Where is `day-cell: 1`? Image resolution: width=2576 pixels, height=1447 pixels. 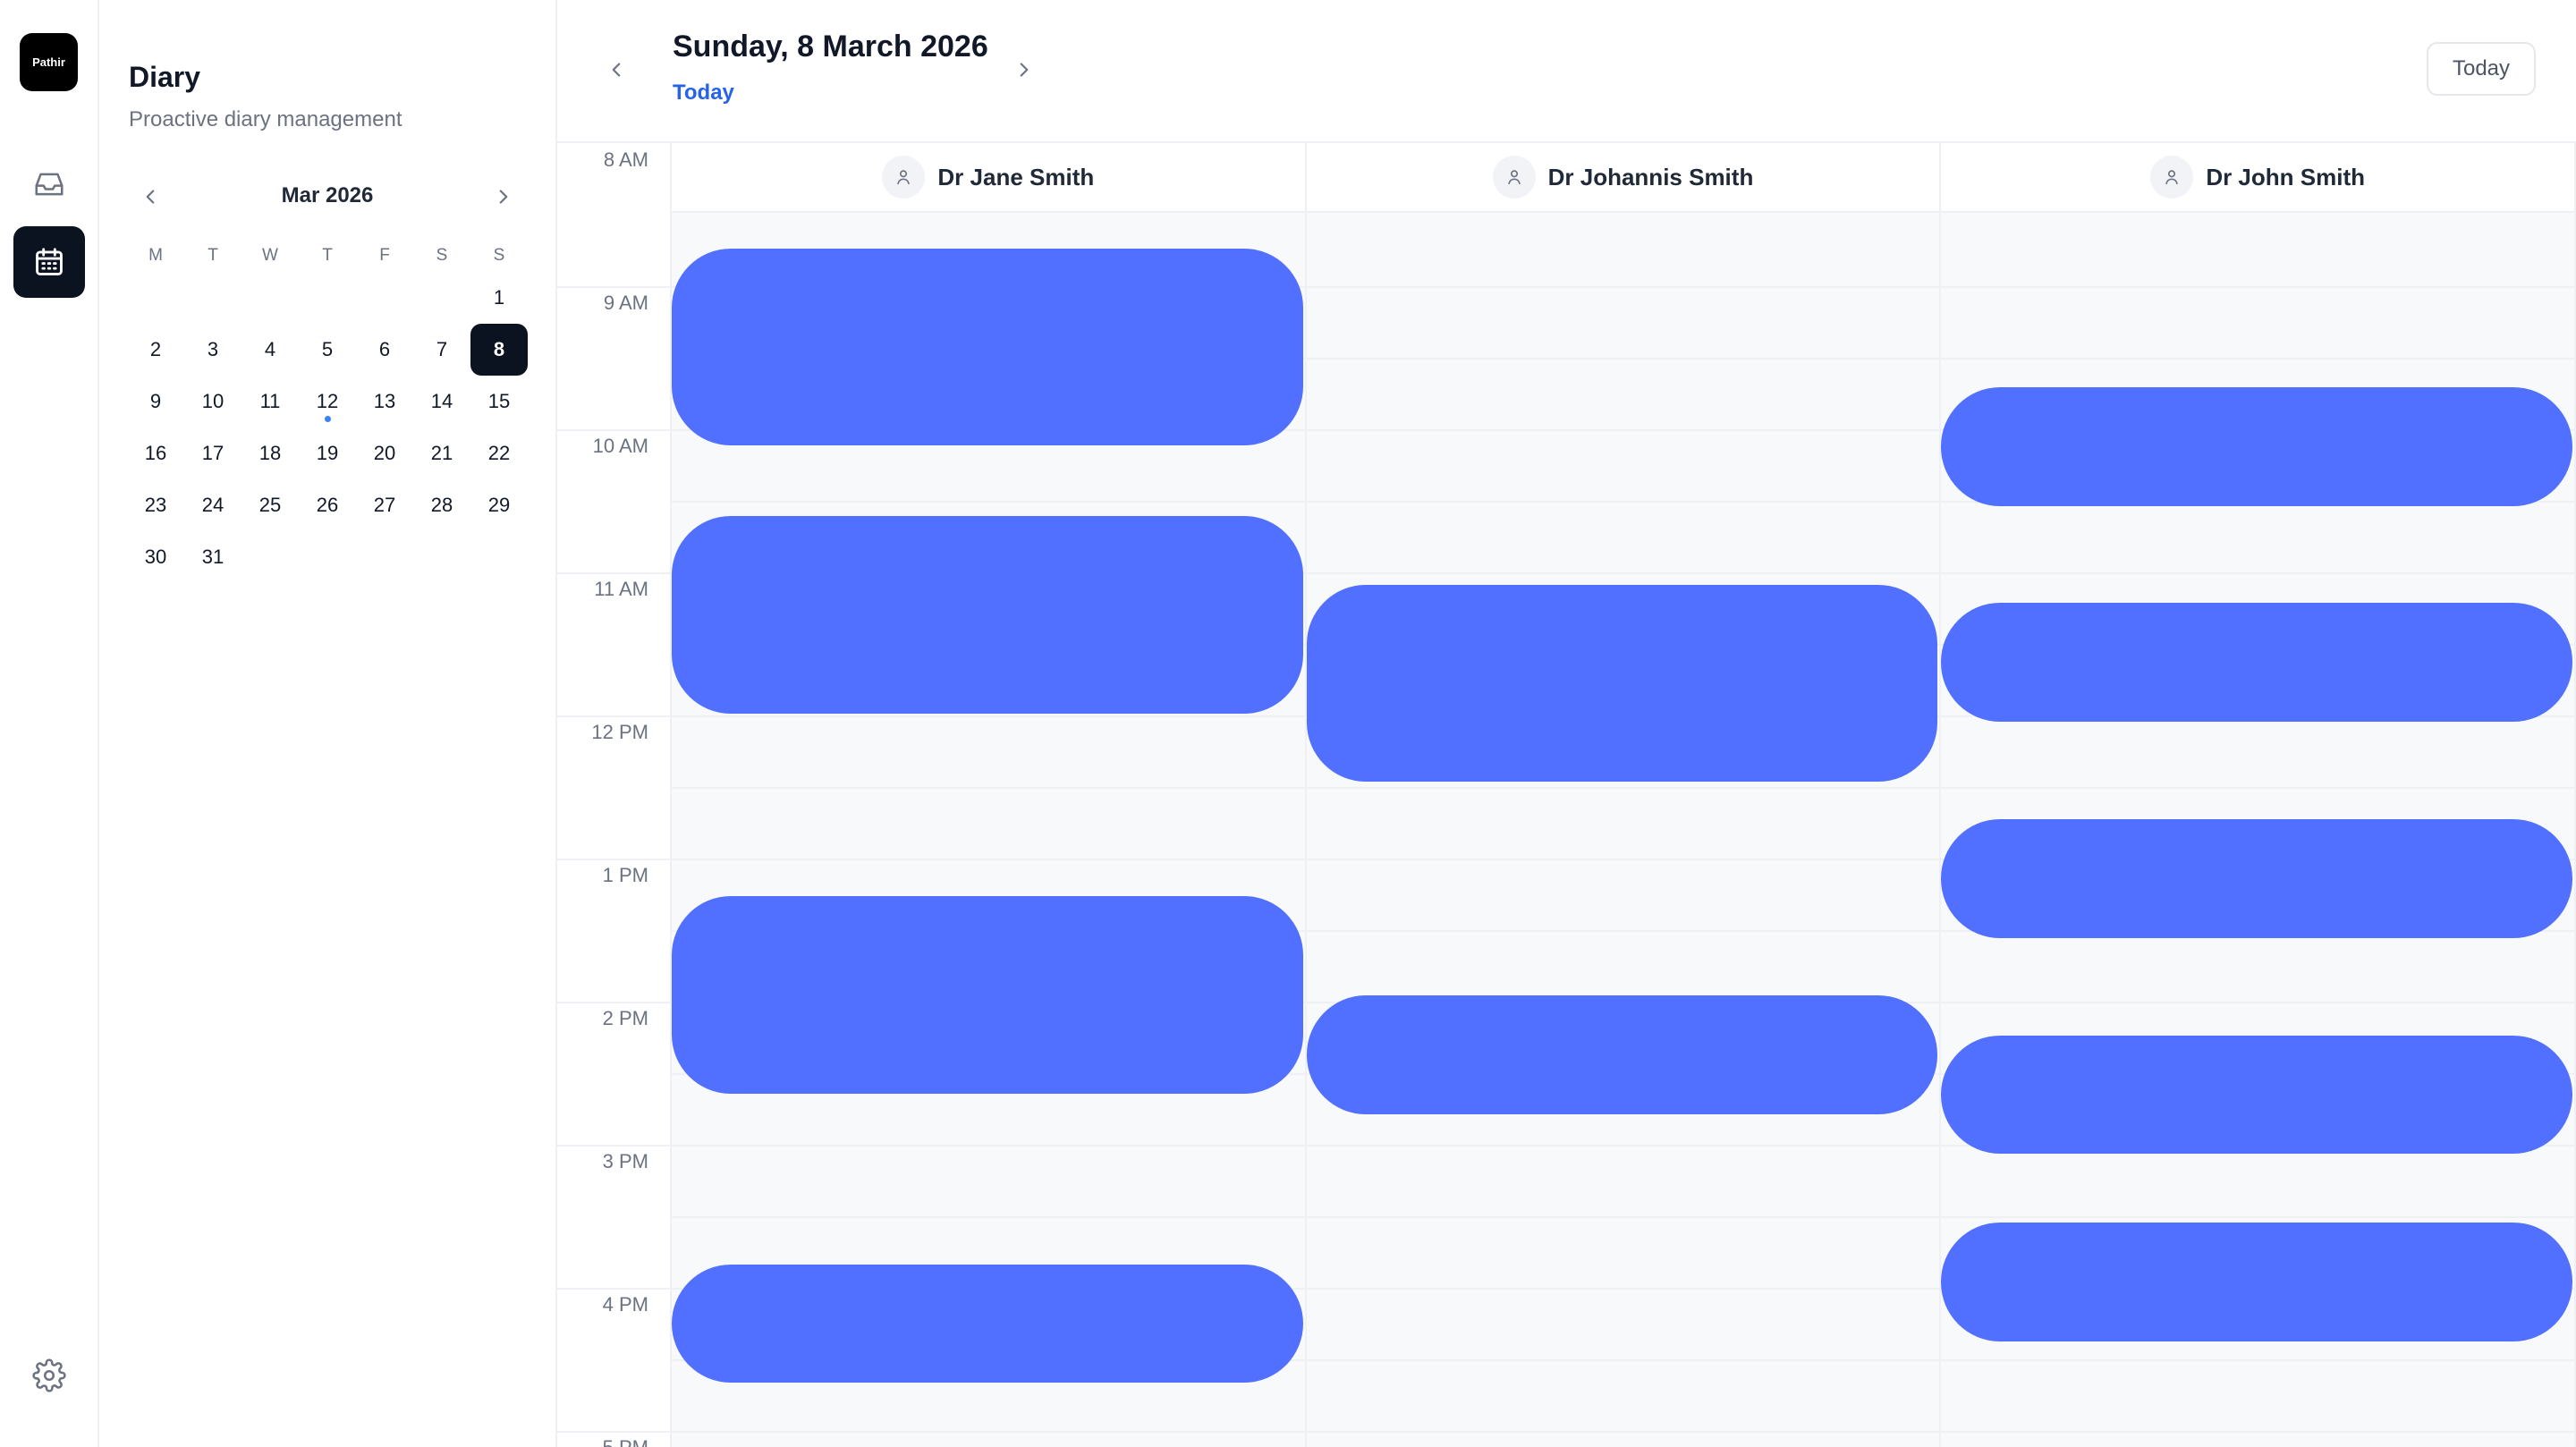 day-cell: 1 is located at coordinates (499, 298).